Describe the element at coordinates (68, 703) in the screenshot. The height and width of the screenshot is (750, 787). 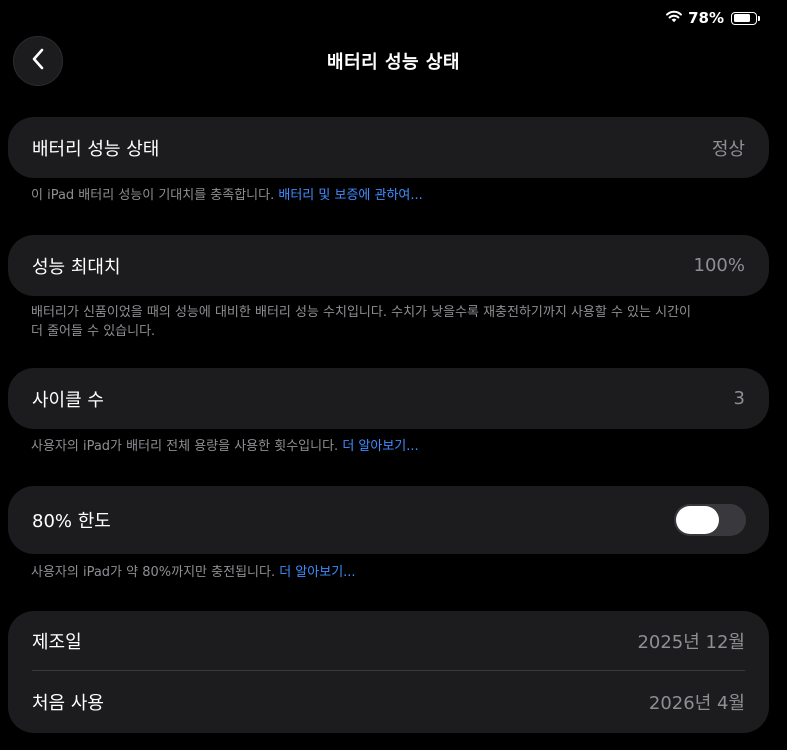
I see `first-use-label: 처음 사용` at that location.